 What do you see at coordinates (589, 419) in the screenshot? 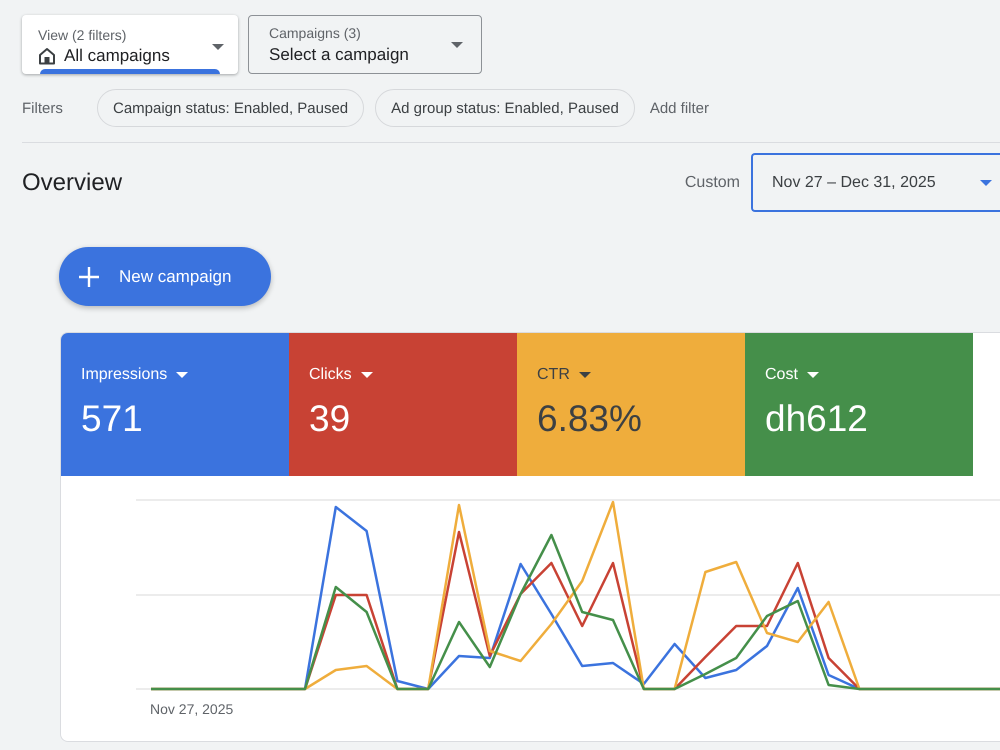
I see `metric-value: 6.83%` at bounding box center [589, 419].